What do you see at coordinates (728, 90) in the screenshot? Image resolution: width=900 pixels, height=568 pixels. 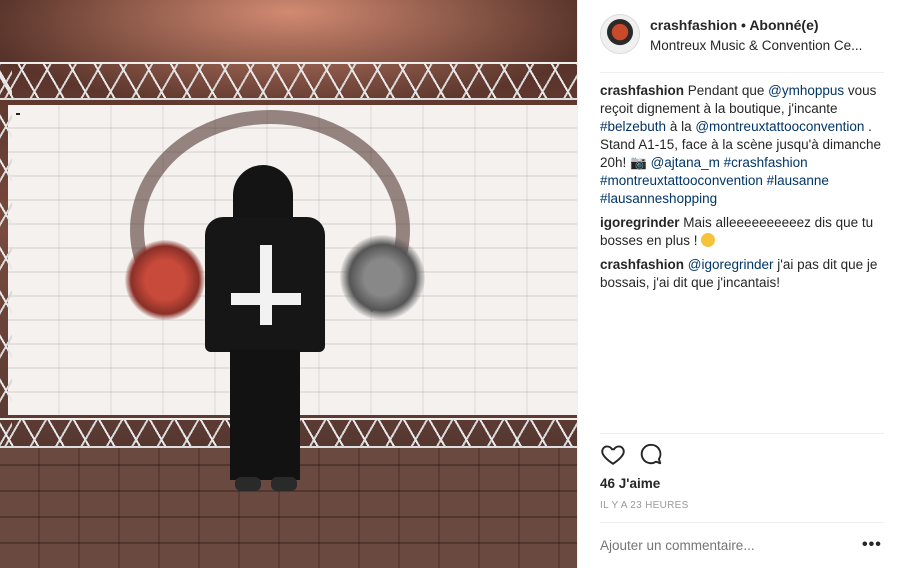 I see `comment-text: Pendant que` at bounding box center [728, 90].